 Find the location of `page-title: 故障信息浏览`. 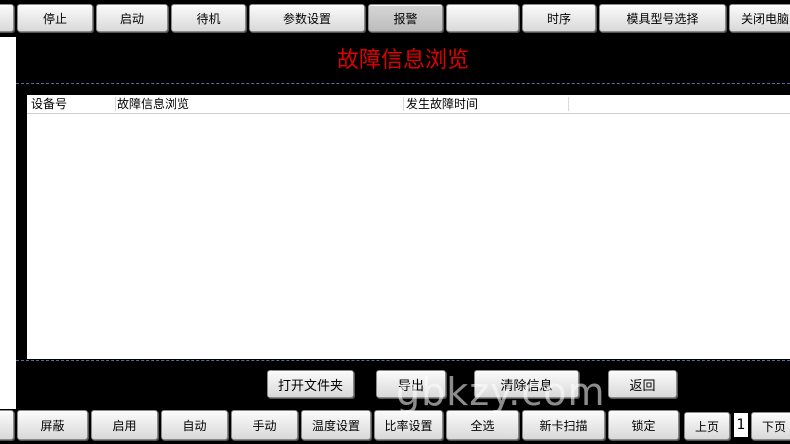

page-title: 故障信息浏览 is located at coordinates (402, 60).